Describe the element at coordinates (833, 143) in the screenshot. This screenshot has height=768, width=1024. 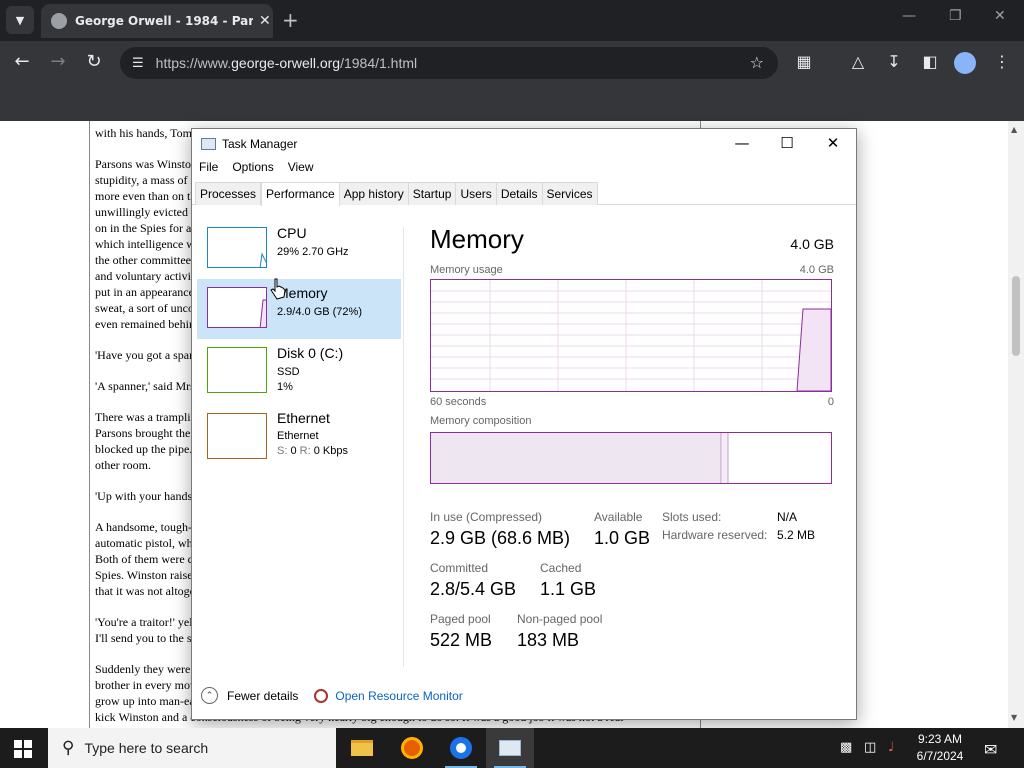
I see `close-icon: ✕` at that location.